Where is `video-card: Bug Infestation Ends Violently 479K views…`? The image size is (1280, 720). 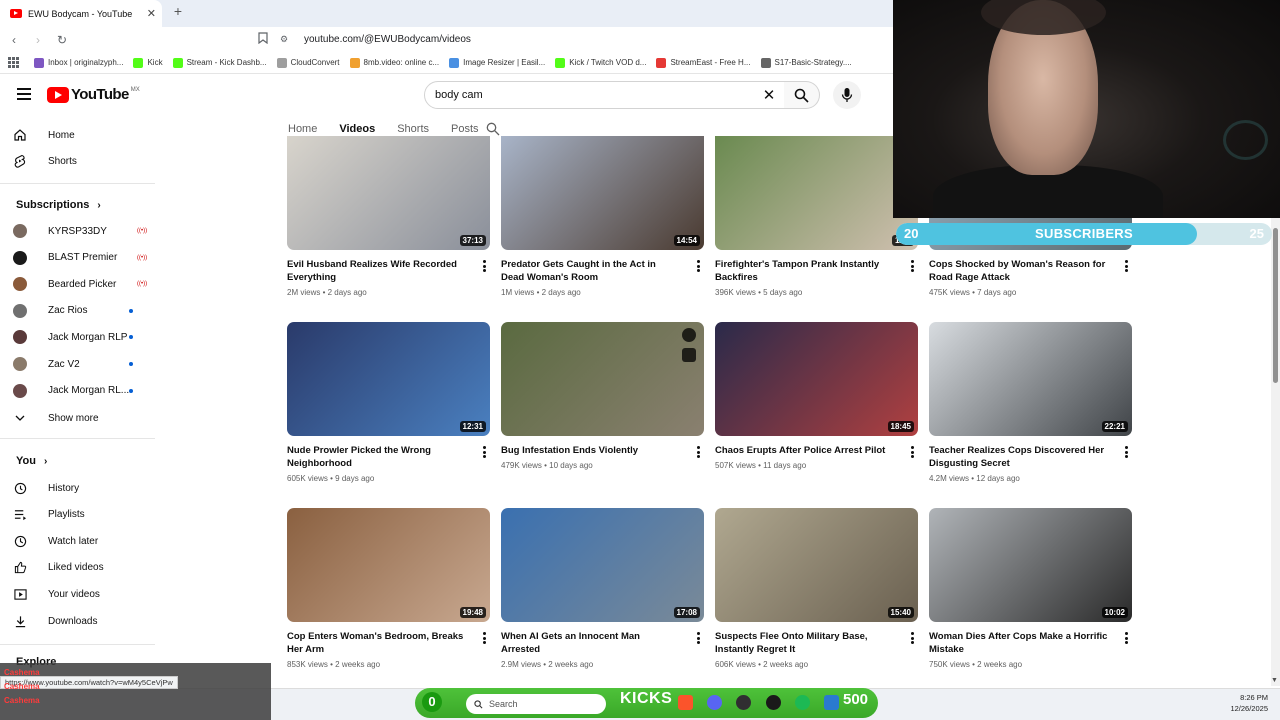
video-card: Bug Infestation Ends Violently 479K views… is located at coordinates (603, 396).